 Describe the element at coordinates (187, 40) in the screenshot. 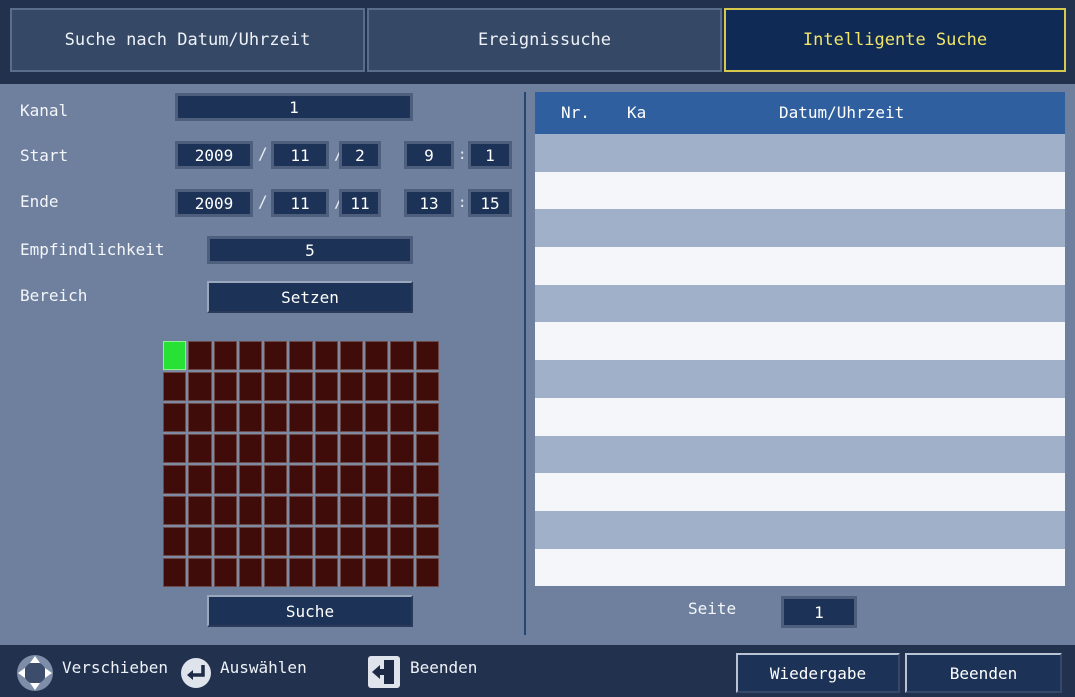

I see `tab-date-time-search: Suche nach Datum/Uhrzeit` at that location.